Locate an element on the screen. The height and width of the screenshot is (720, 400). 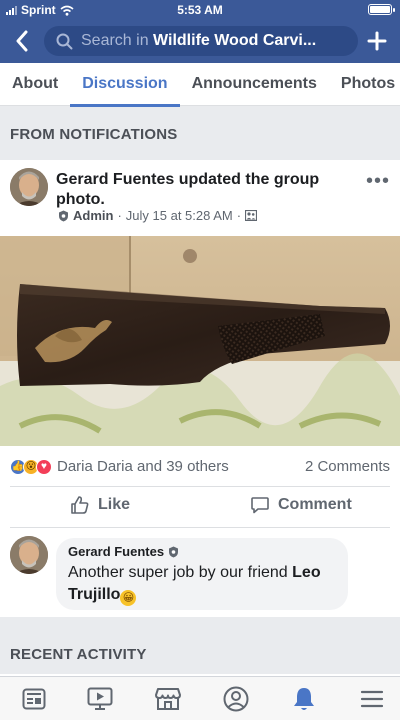
notifications-icon is located at coordinates (304, 699).